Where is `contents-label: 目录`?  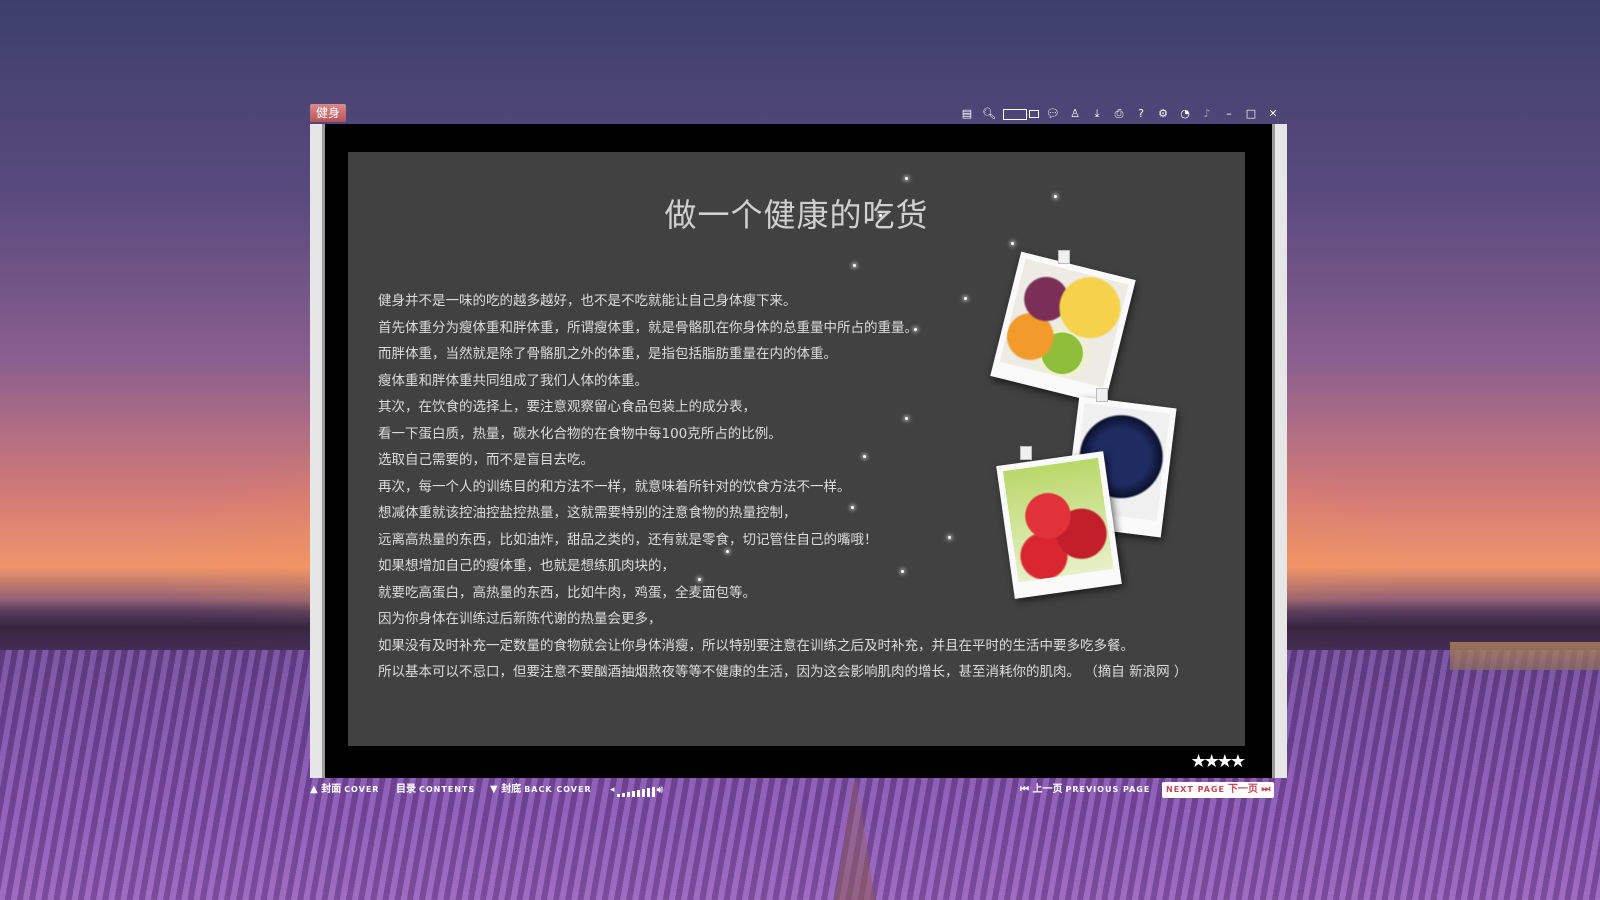 contents-label: 目录 is located at coordinates (406, 789).